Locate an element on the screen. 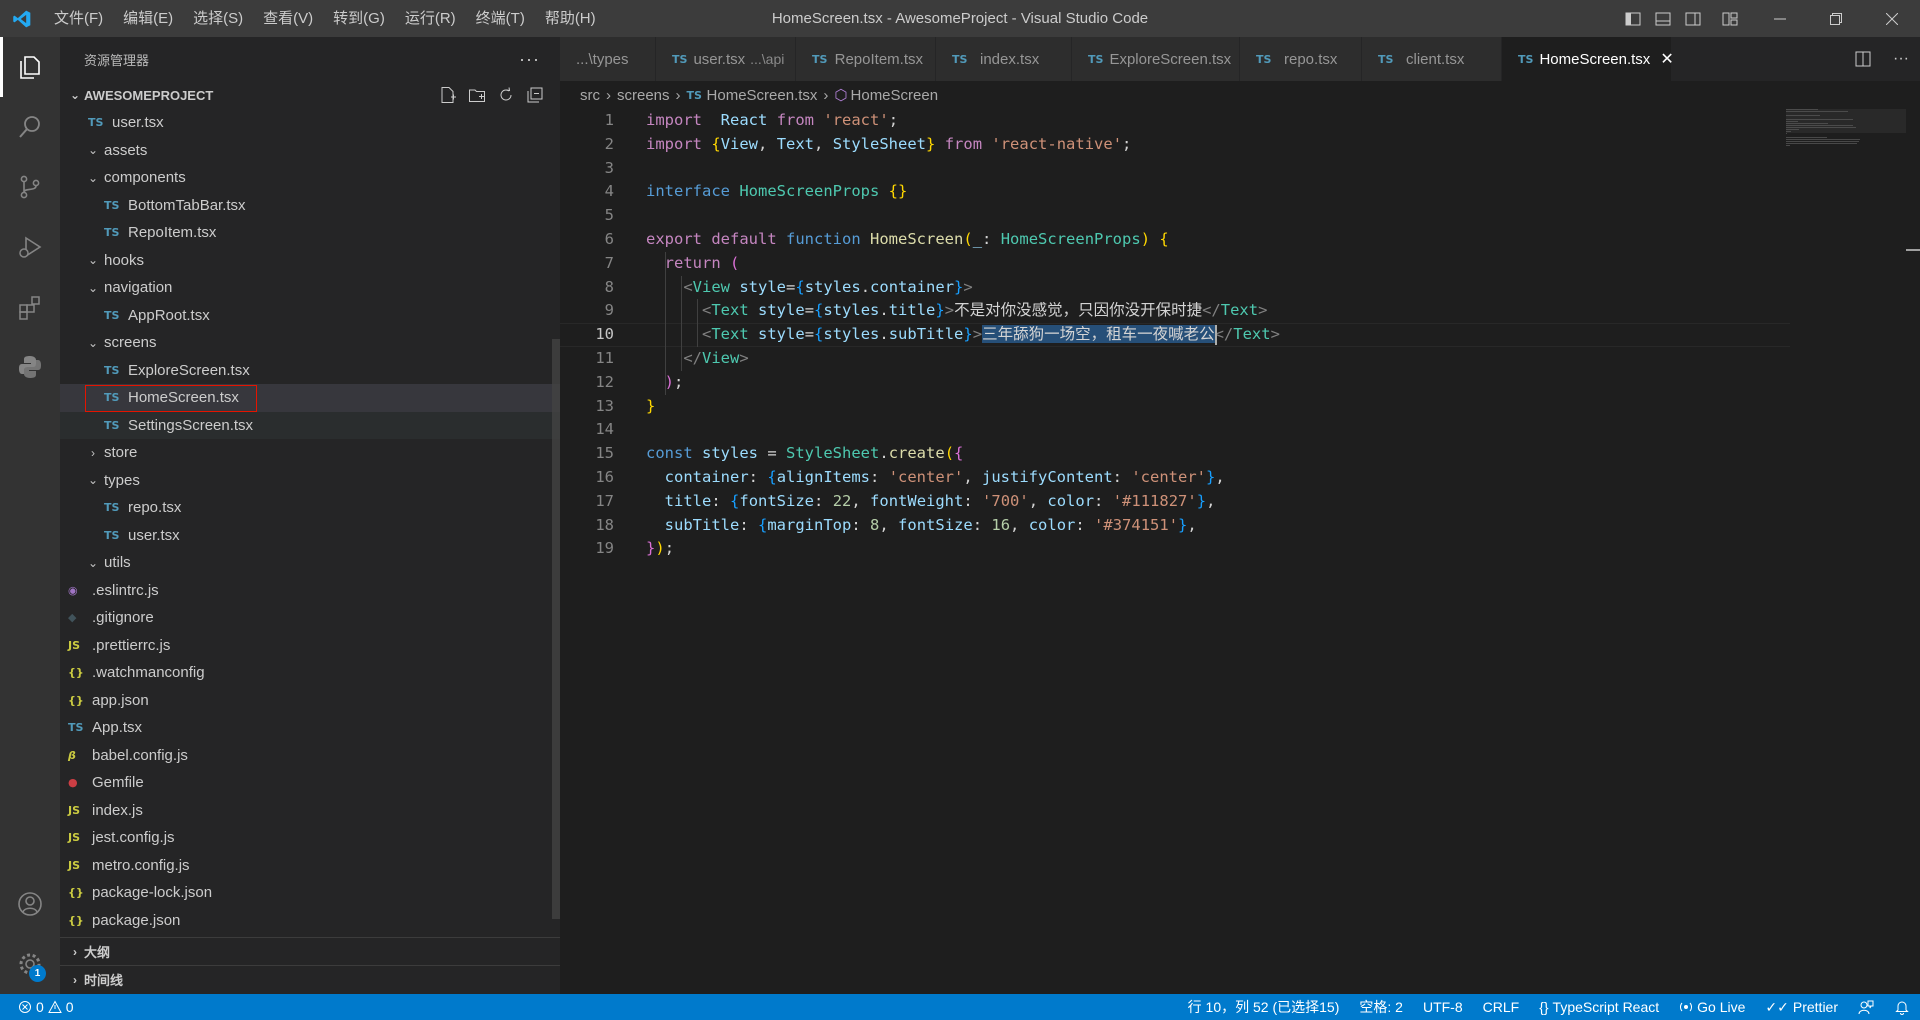  split-editor-icon is located at coordinates (1863, 59).